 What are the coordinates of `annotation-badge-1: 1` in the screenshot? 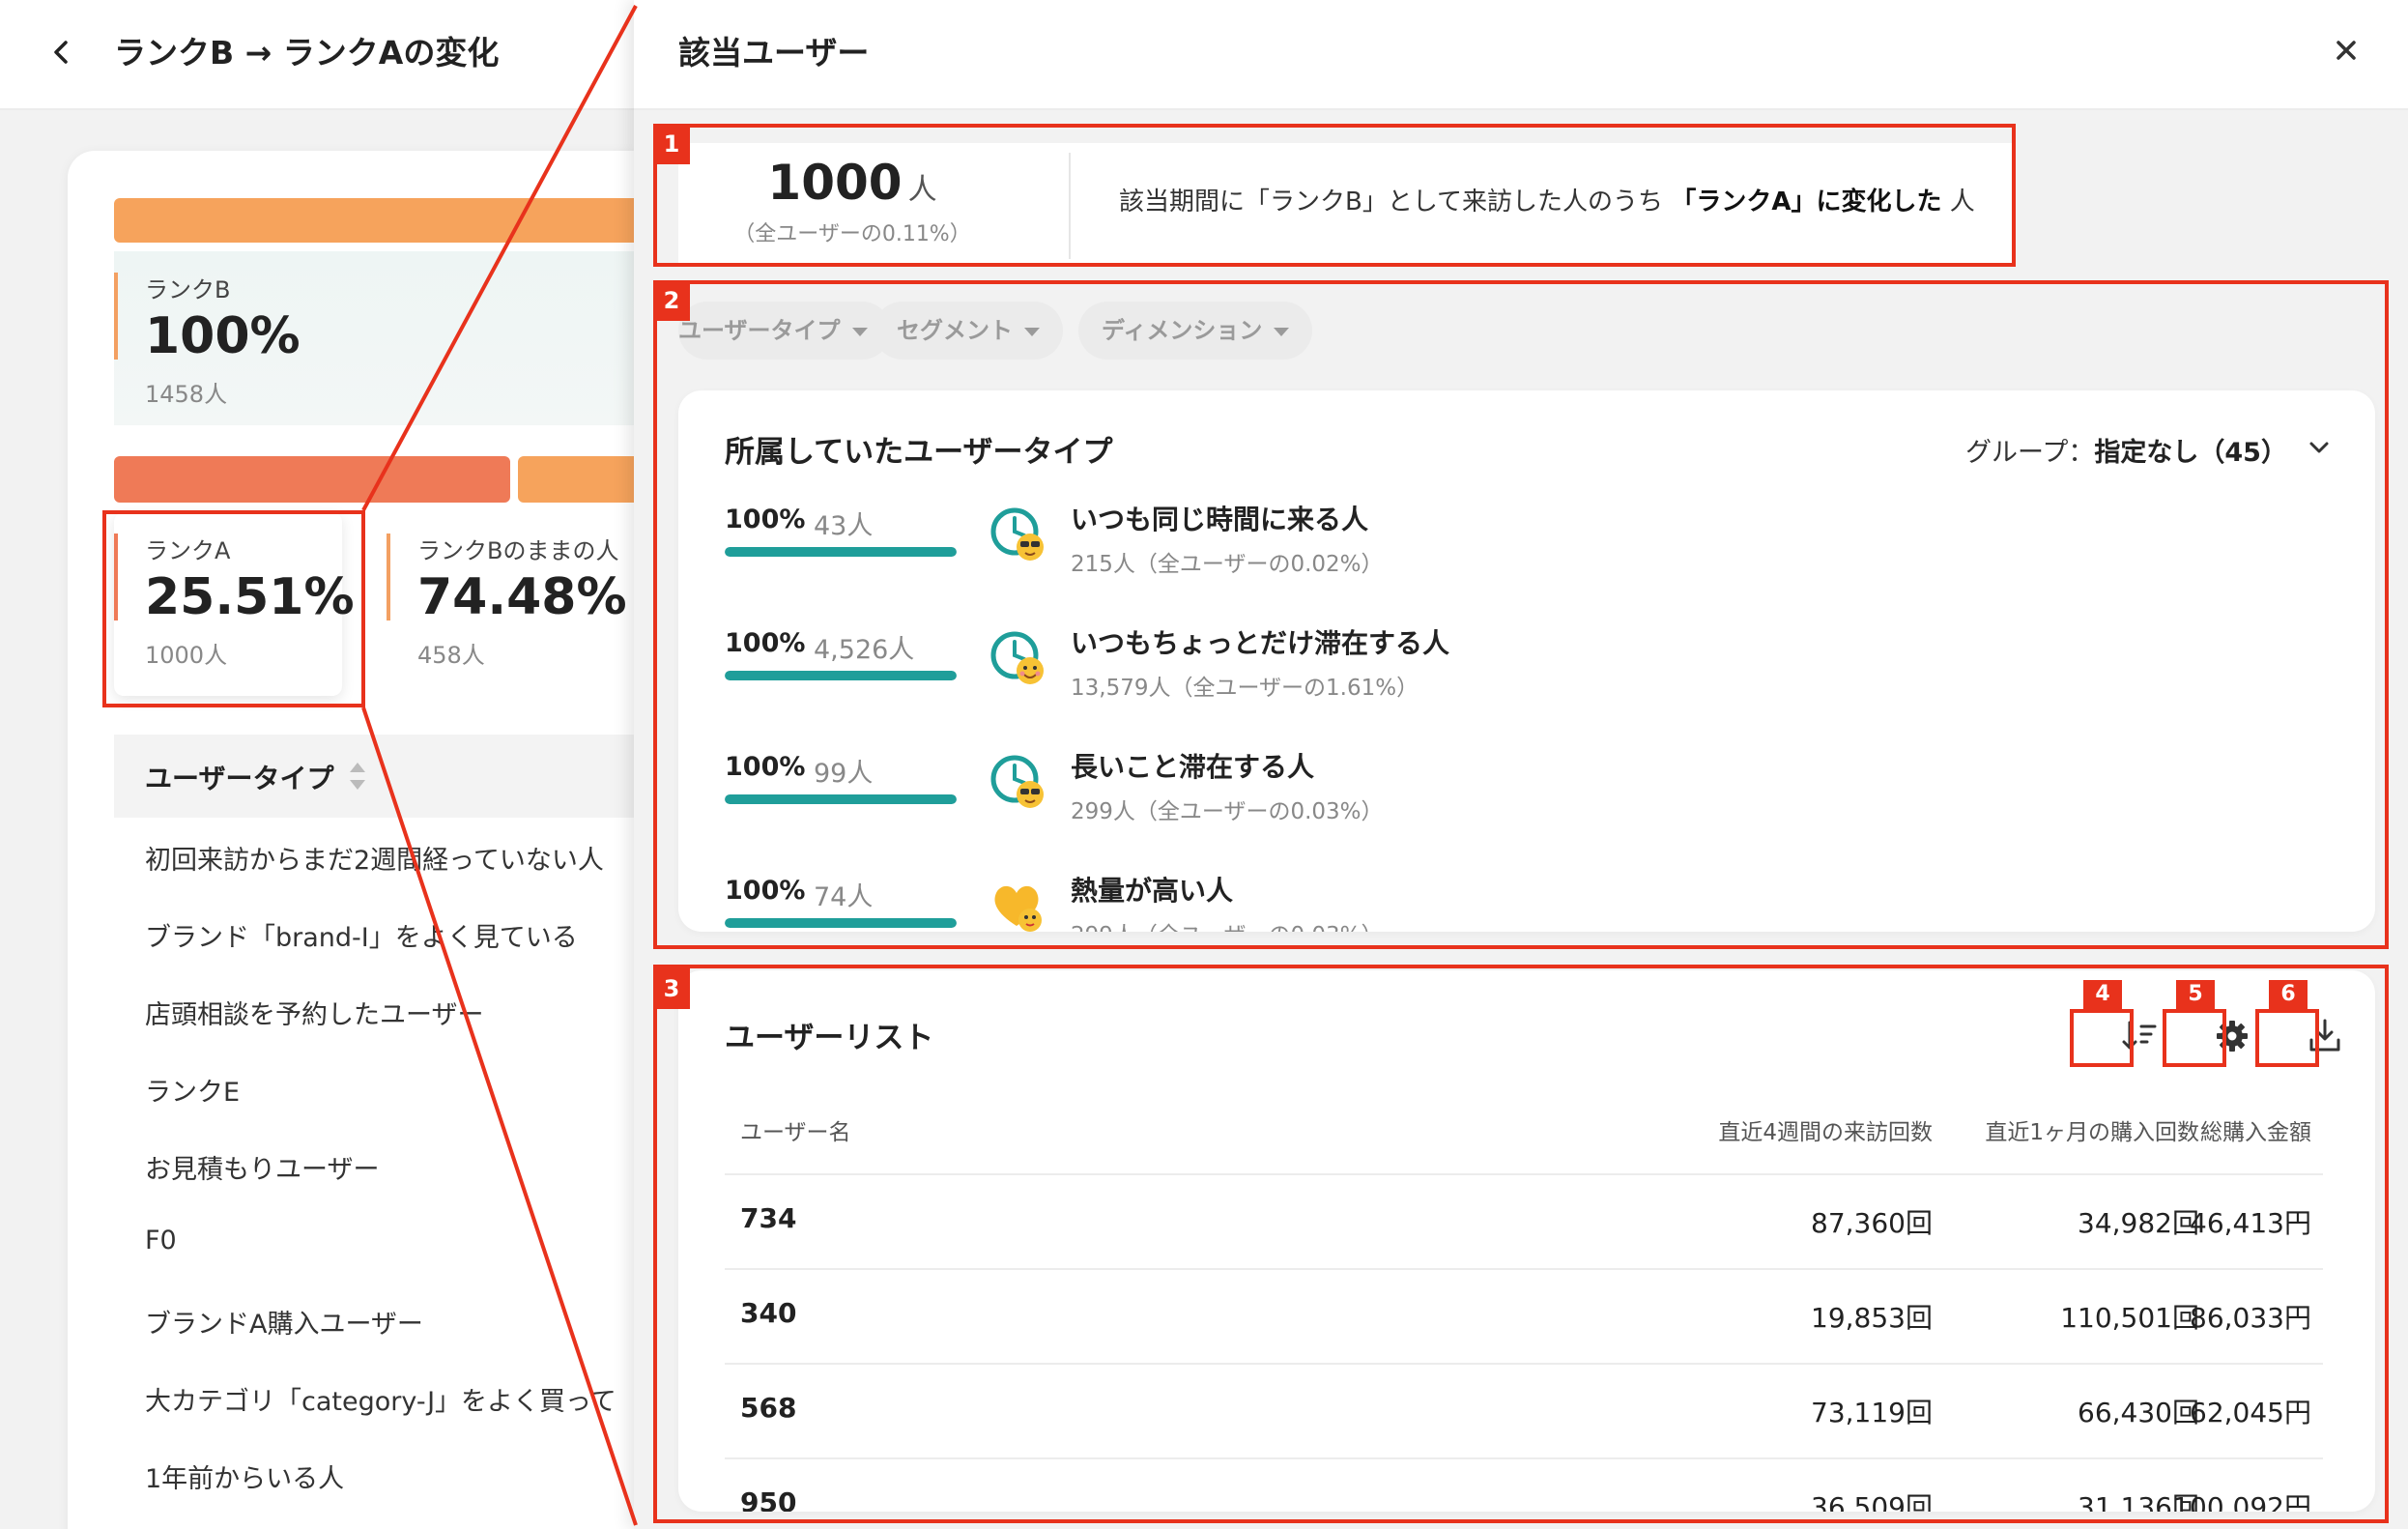 It's located at (672, 144).